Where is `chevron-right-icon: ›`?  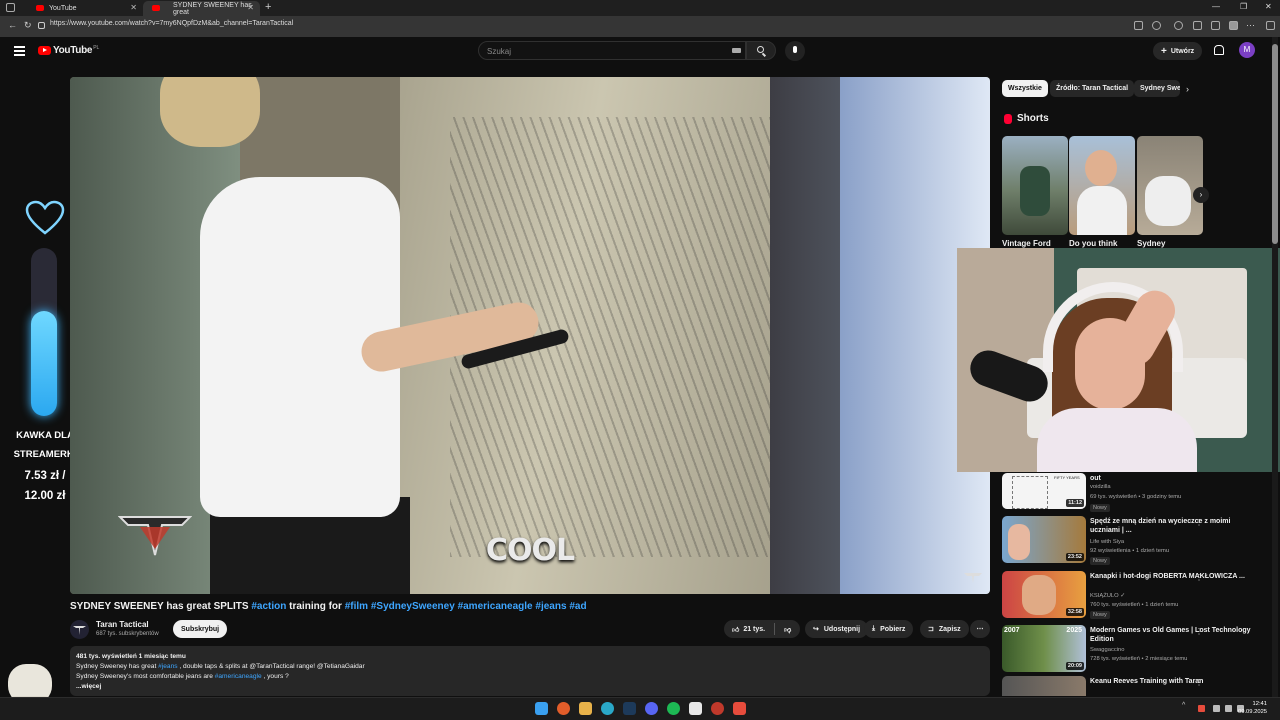 chevron-right-icon: › is located at coordinates (1187, 89).